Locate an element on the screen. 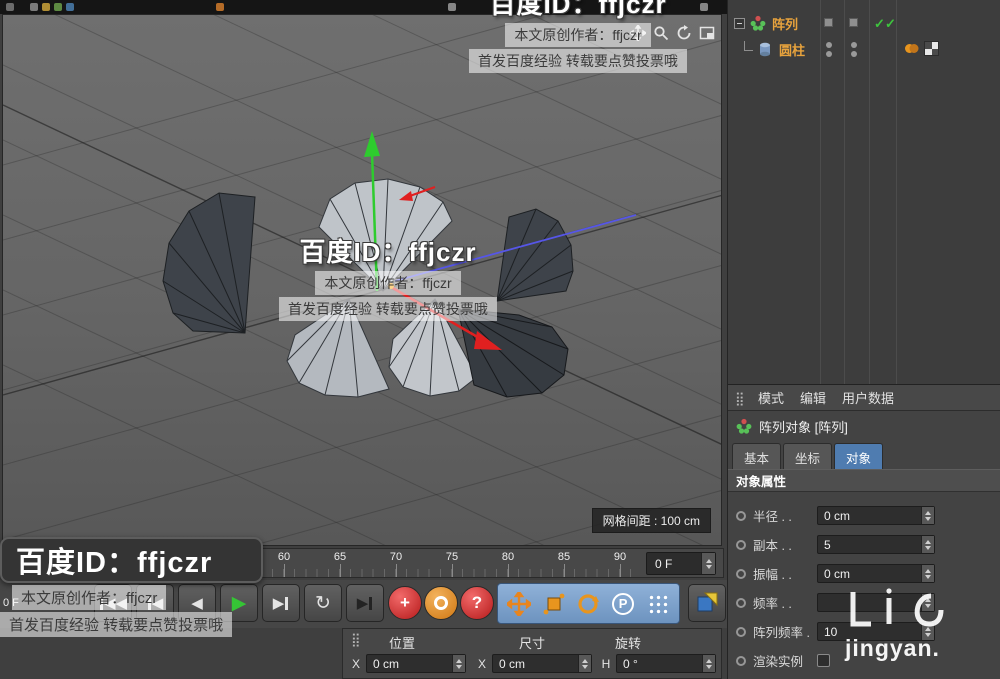  coordinate-system-button is located at coordinates (707, 603).